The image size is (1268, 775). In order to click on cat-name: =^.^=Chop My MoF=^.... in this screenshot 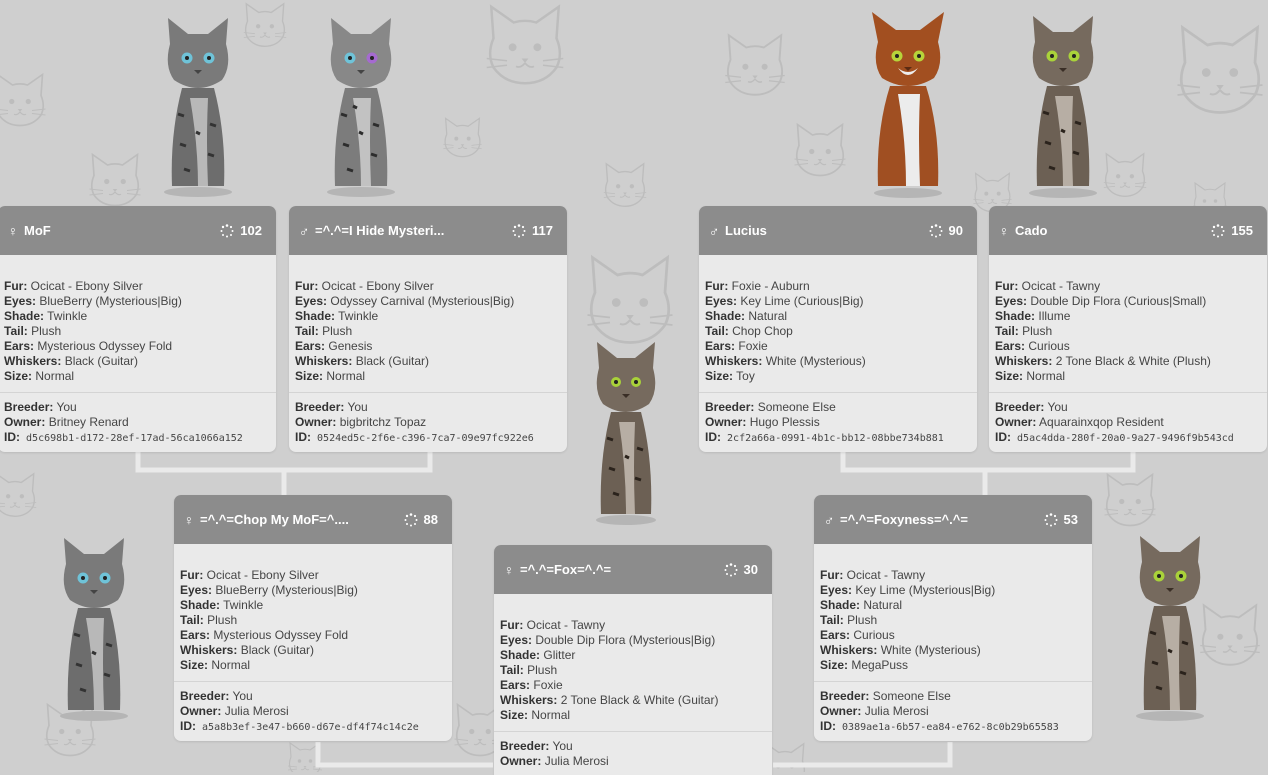, I will do `click(298, 519)`.